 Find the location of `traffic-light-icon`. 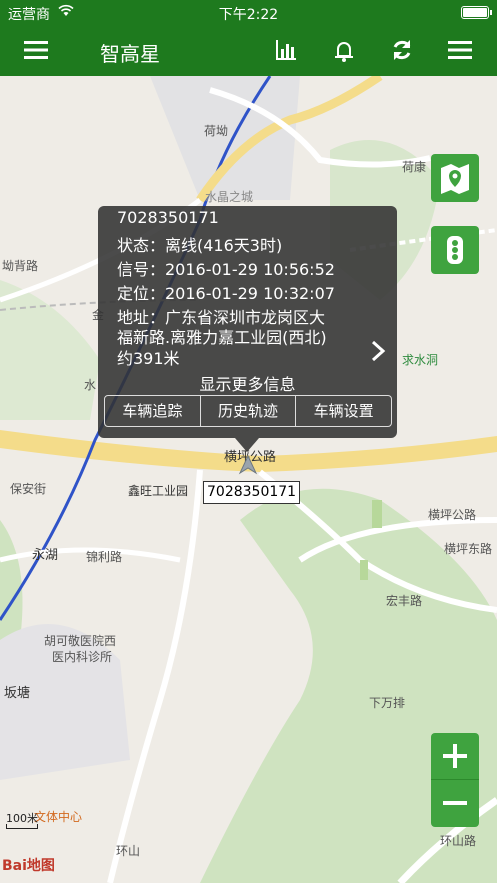

traffic-light-icon is located at coordinates (455, 250).